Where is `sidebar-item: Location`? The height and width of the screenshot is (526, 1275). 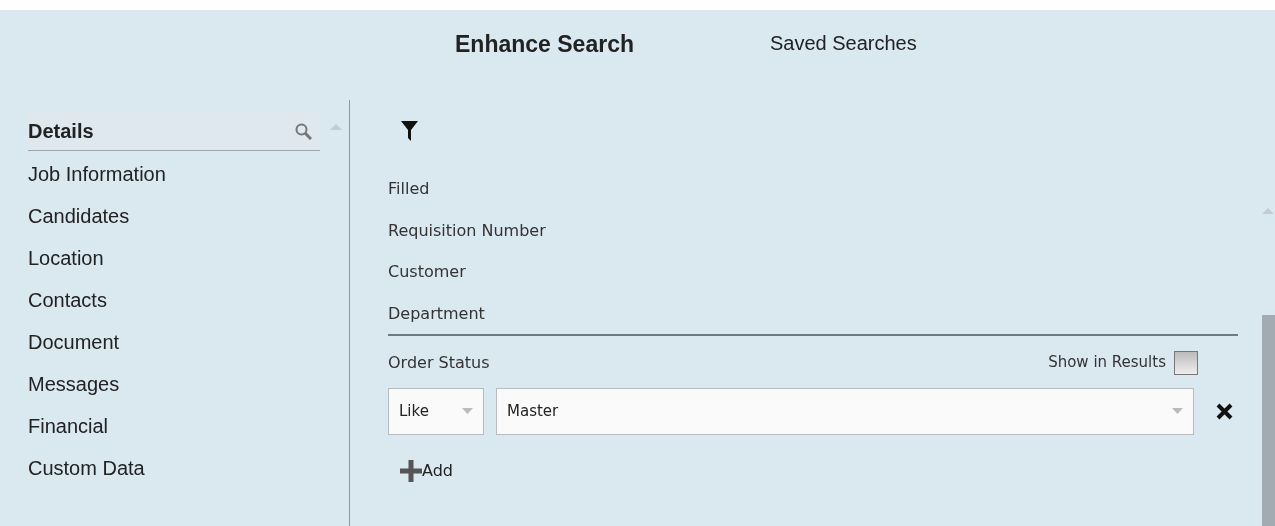 sidebar-item: Location is located at coordinates (66, 258).